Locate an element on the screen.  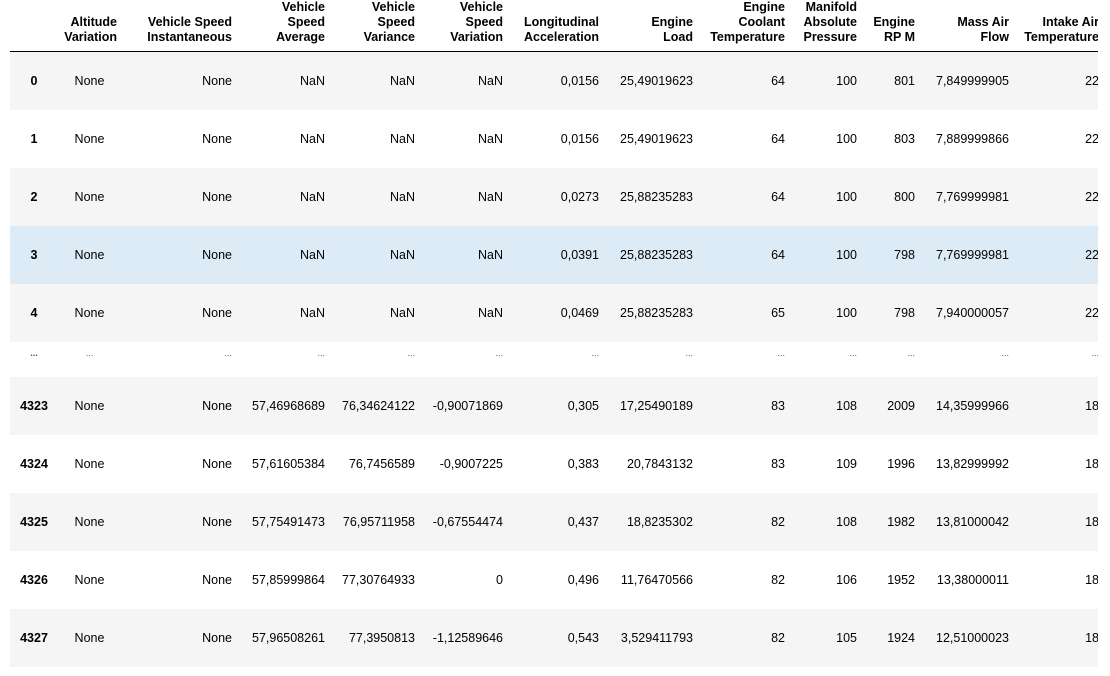
cell-map: 105 is located at coordinates (846, 638).